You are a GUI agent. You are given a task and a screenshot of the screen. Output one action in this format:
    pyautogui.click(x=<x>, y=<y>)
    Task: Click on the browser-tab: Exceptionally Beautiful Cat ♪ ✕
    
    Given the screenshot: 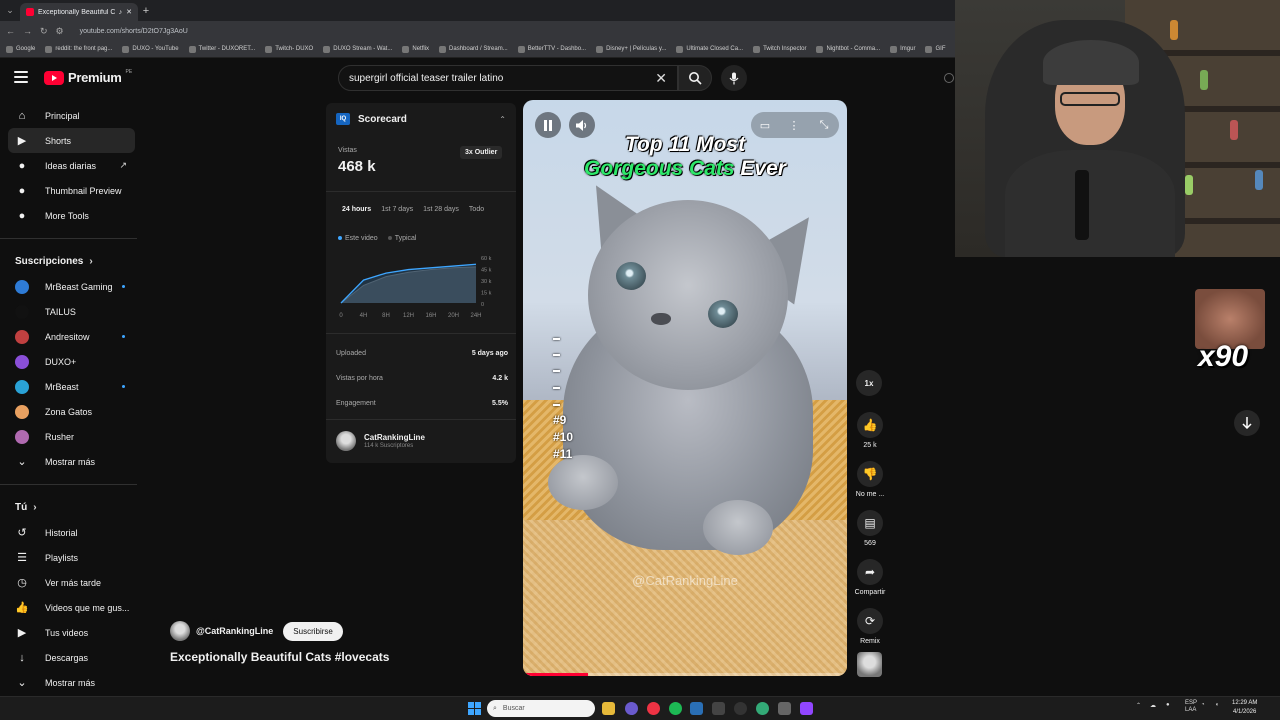 What is the action you would take?
    pyautogui.click(x=79, y=12)
    